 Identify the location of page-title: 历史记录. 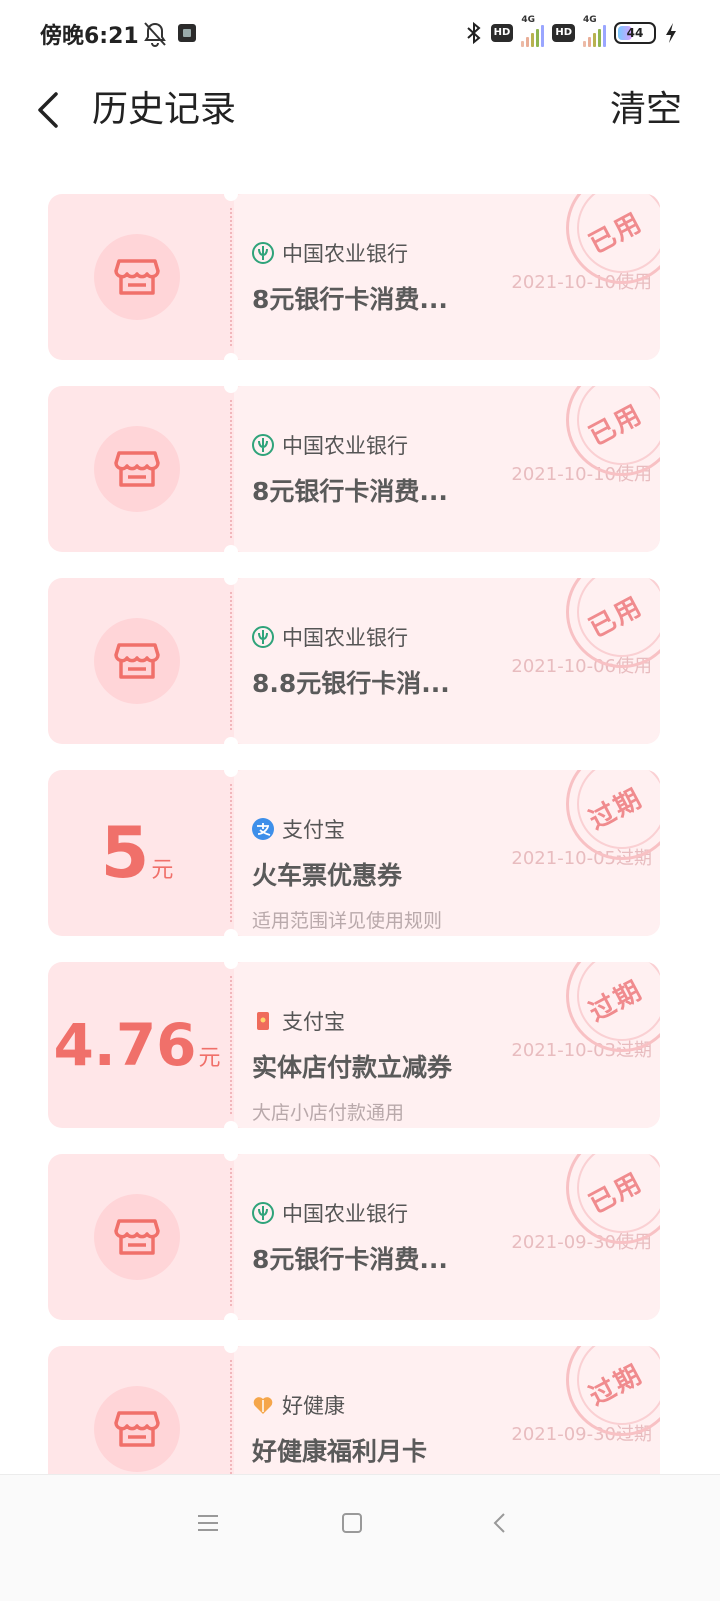
(164, 109).